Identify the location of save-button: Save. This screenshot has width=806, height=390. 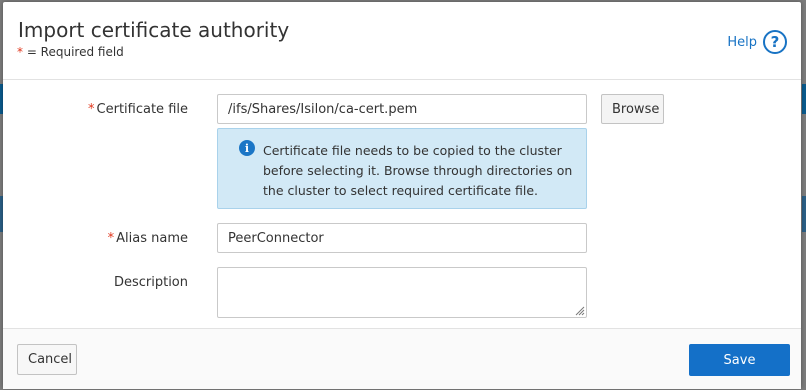
(739, 360).